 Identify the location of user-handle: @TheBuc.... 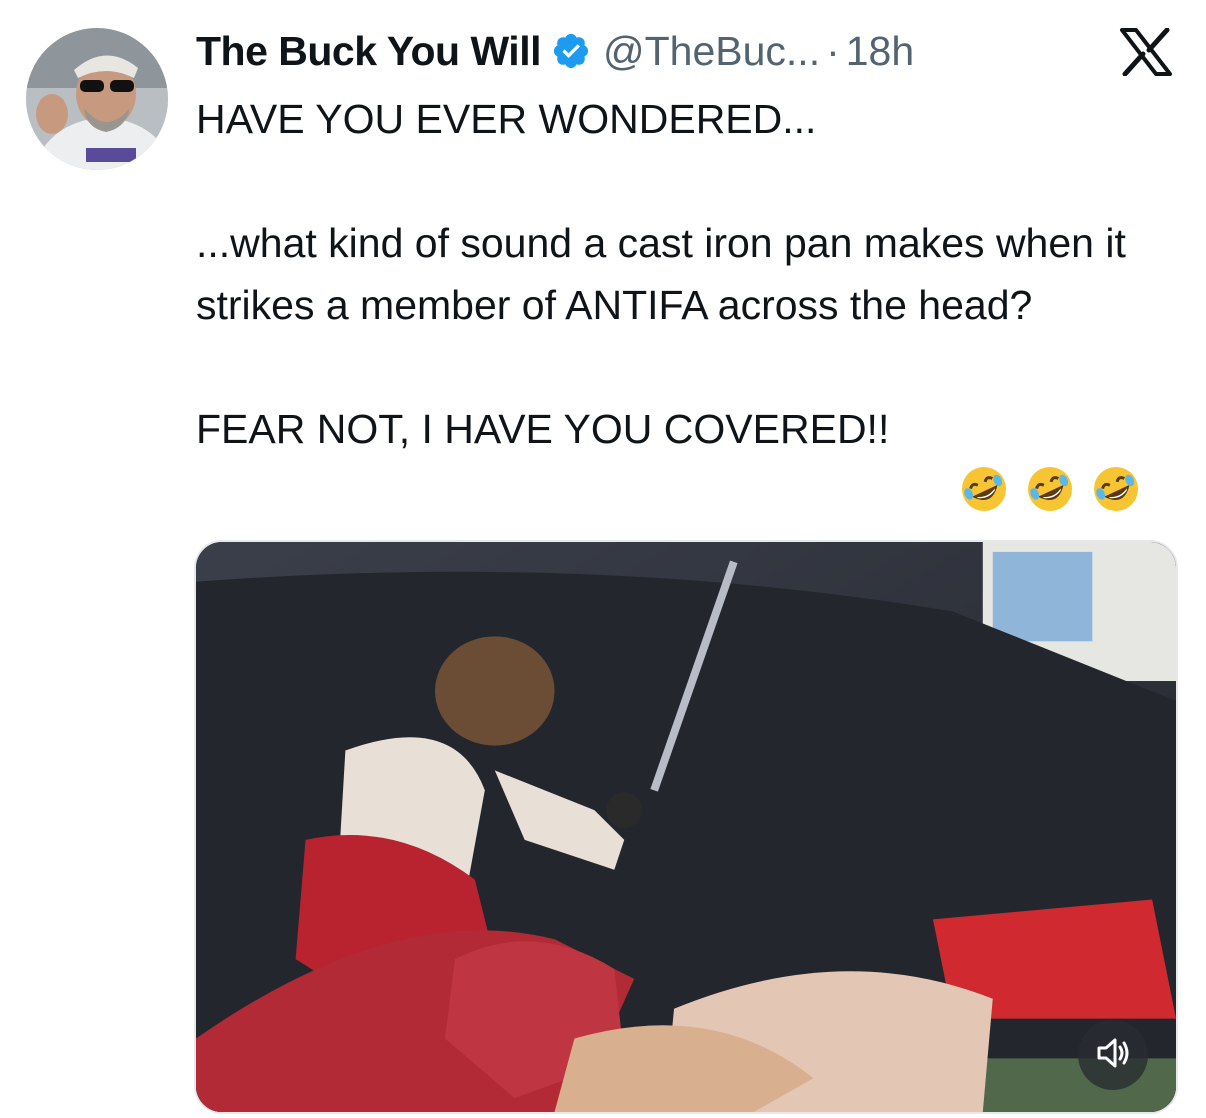
(711, 51).